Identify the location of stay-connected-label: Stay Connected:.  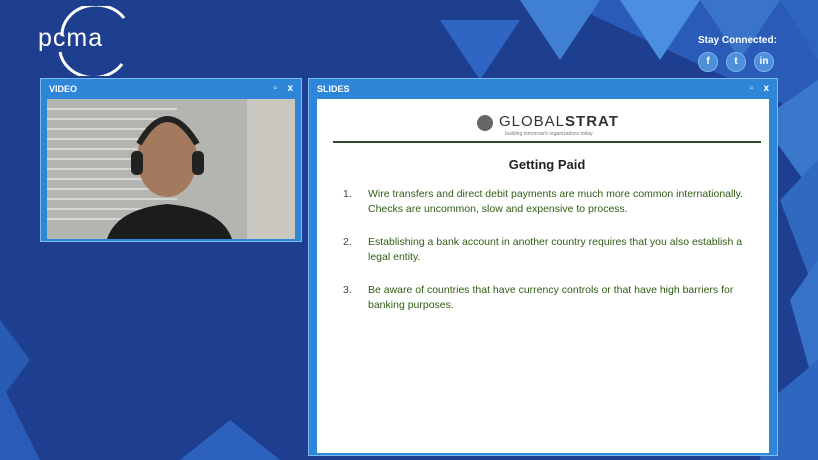
(737, 40).